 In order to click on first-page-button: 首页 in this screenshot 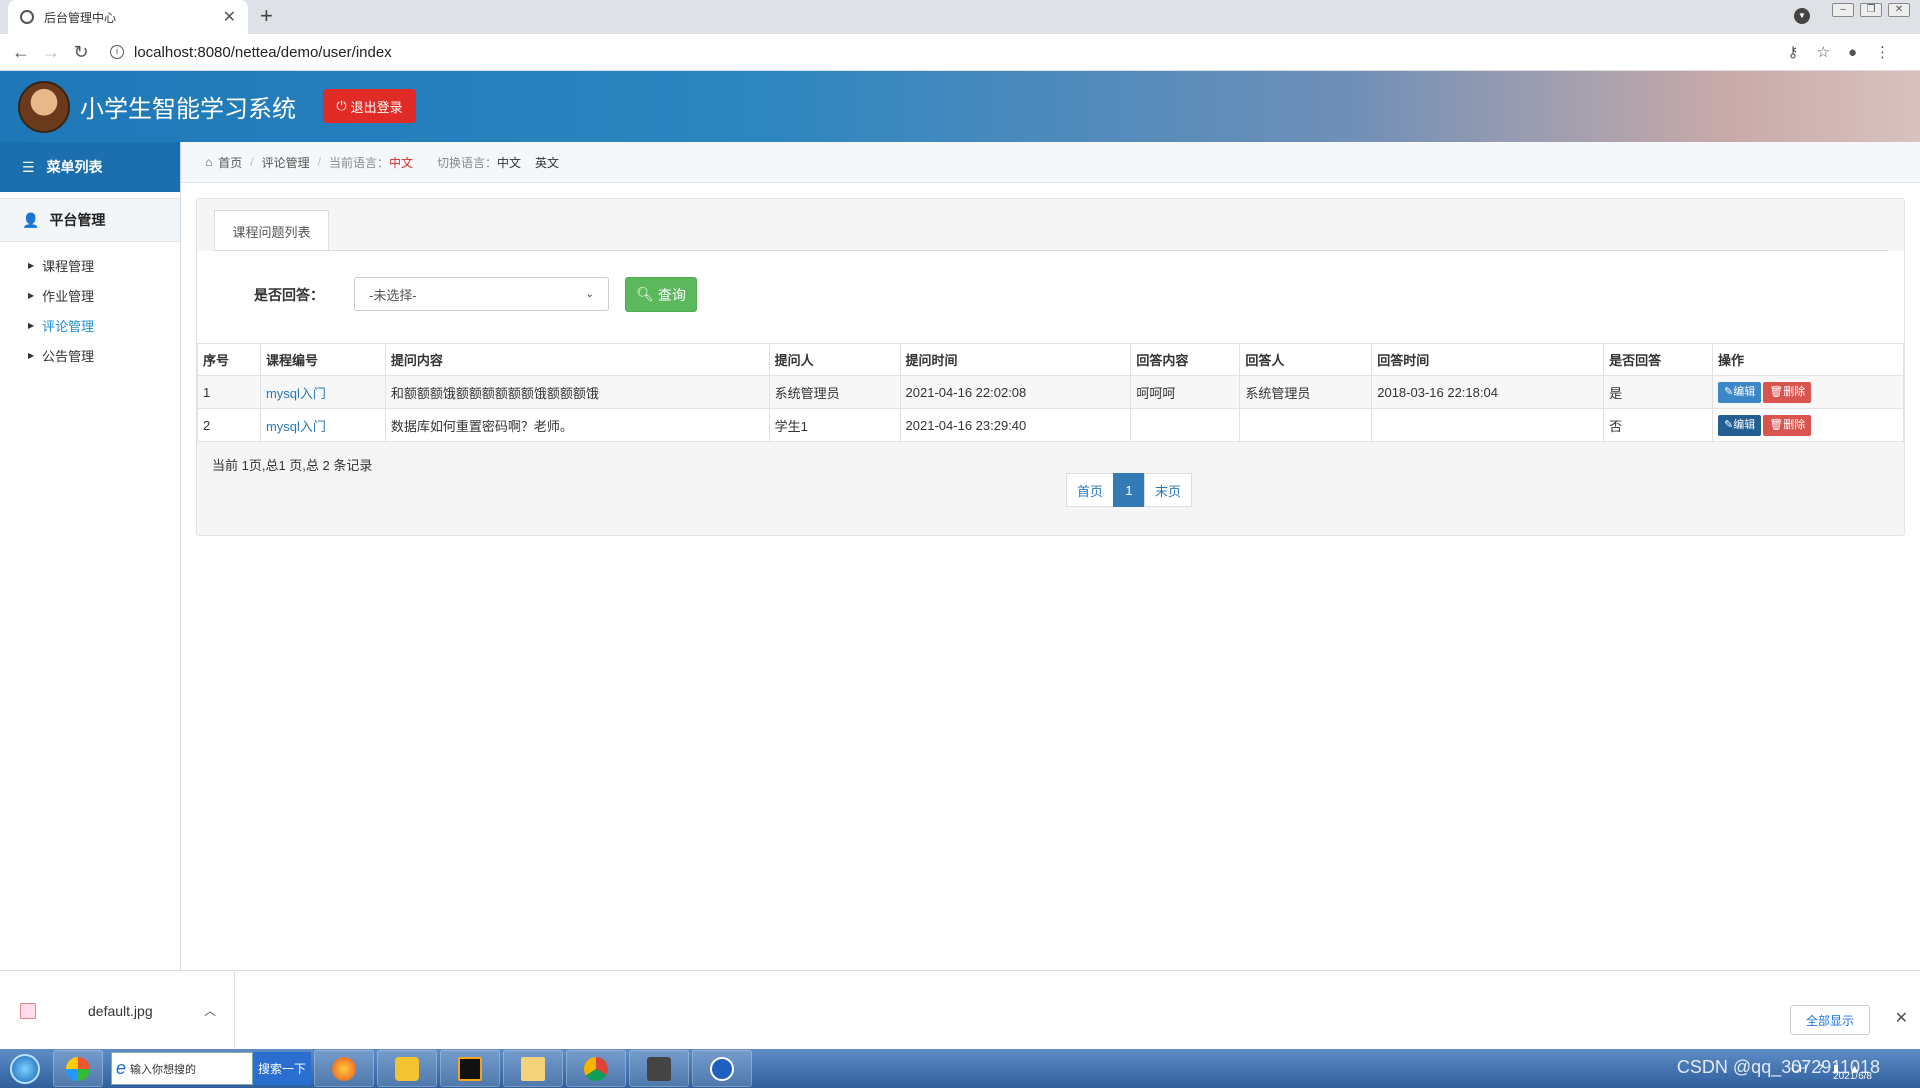, I will do `click(1090, 490)`.